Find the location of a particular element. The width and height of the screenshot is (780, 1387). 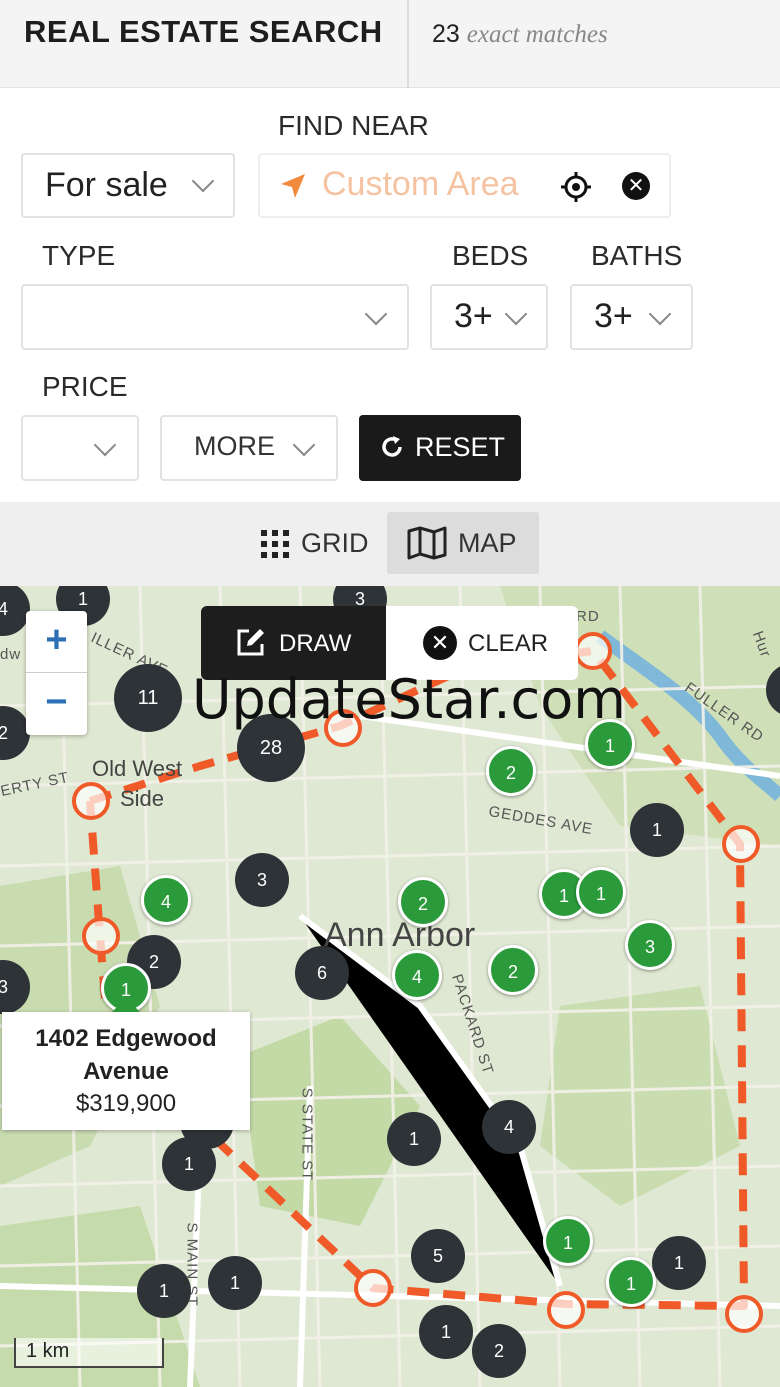

beds-label: BEDS is located at coordinates (490, 255).